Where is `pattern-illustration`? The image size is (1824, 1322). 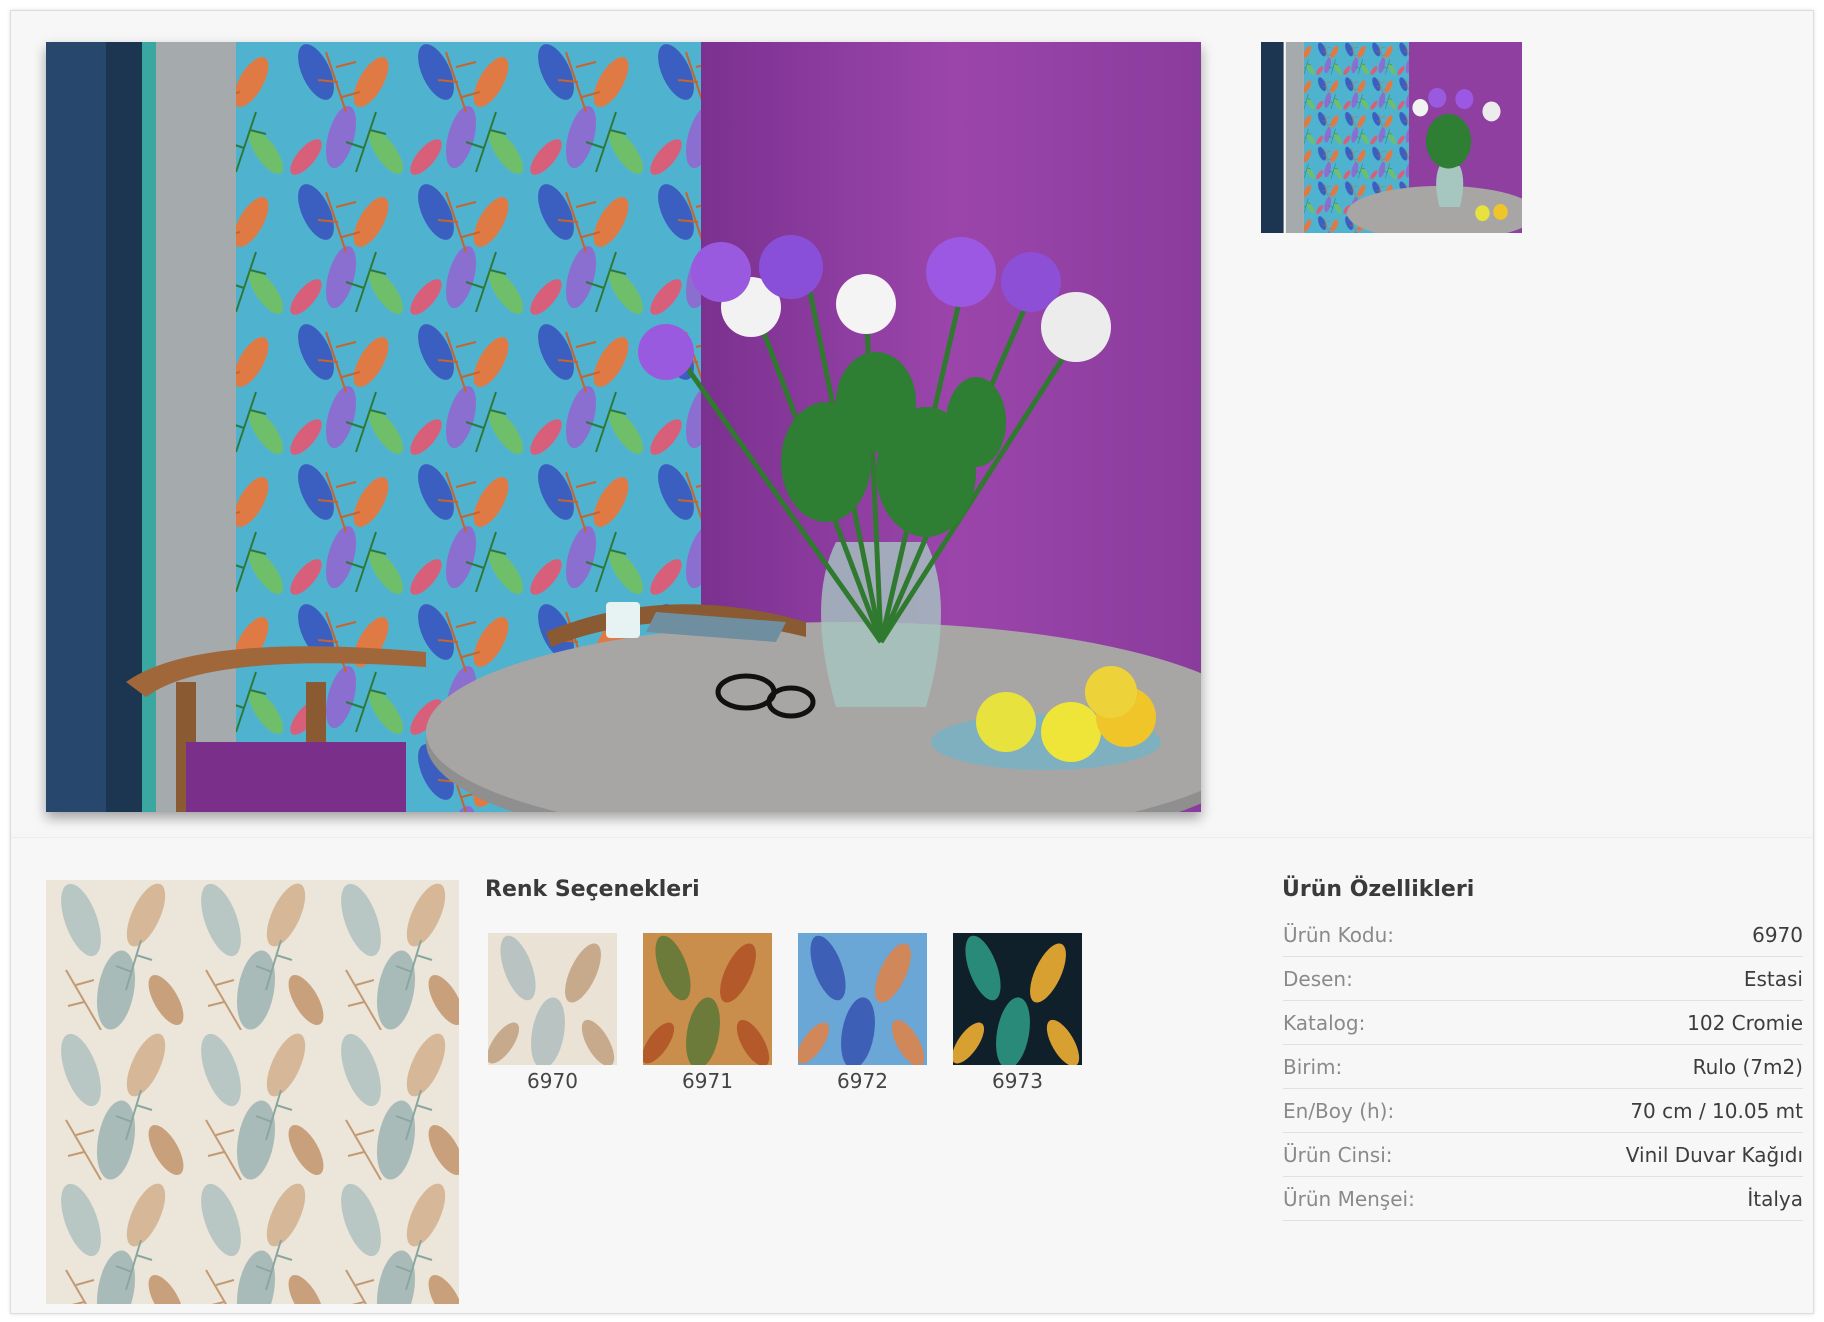
pattern-illustration is located at coordinates (252, 1092).